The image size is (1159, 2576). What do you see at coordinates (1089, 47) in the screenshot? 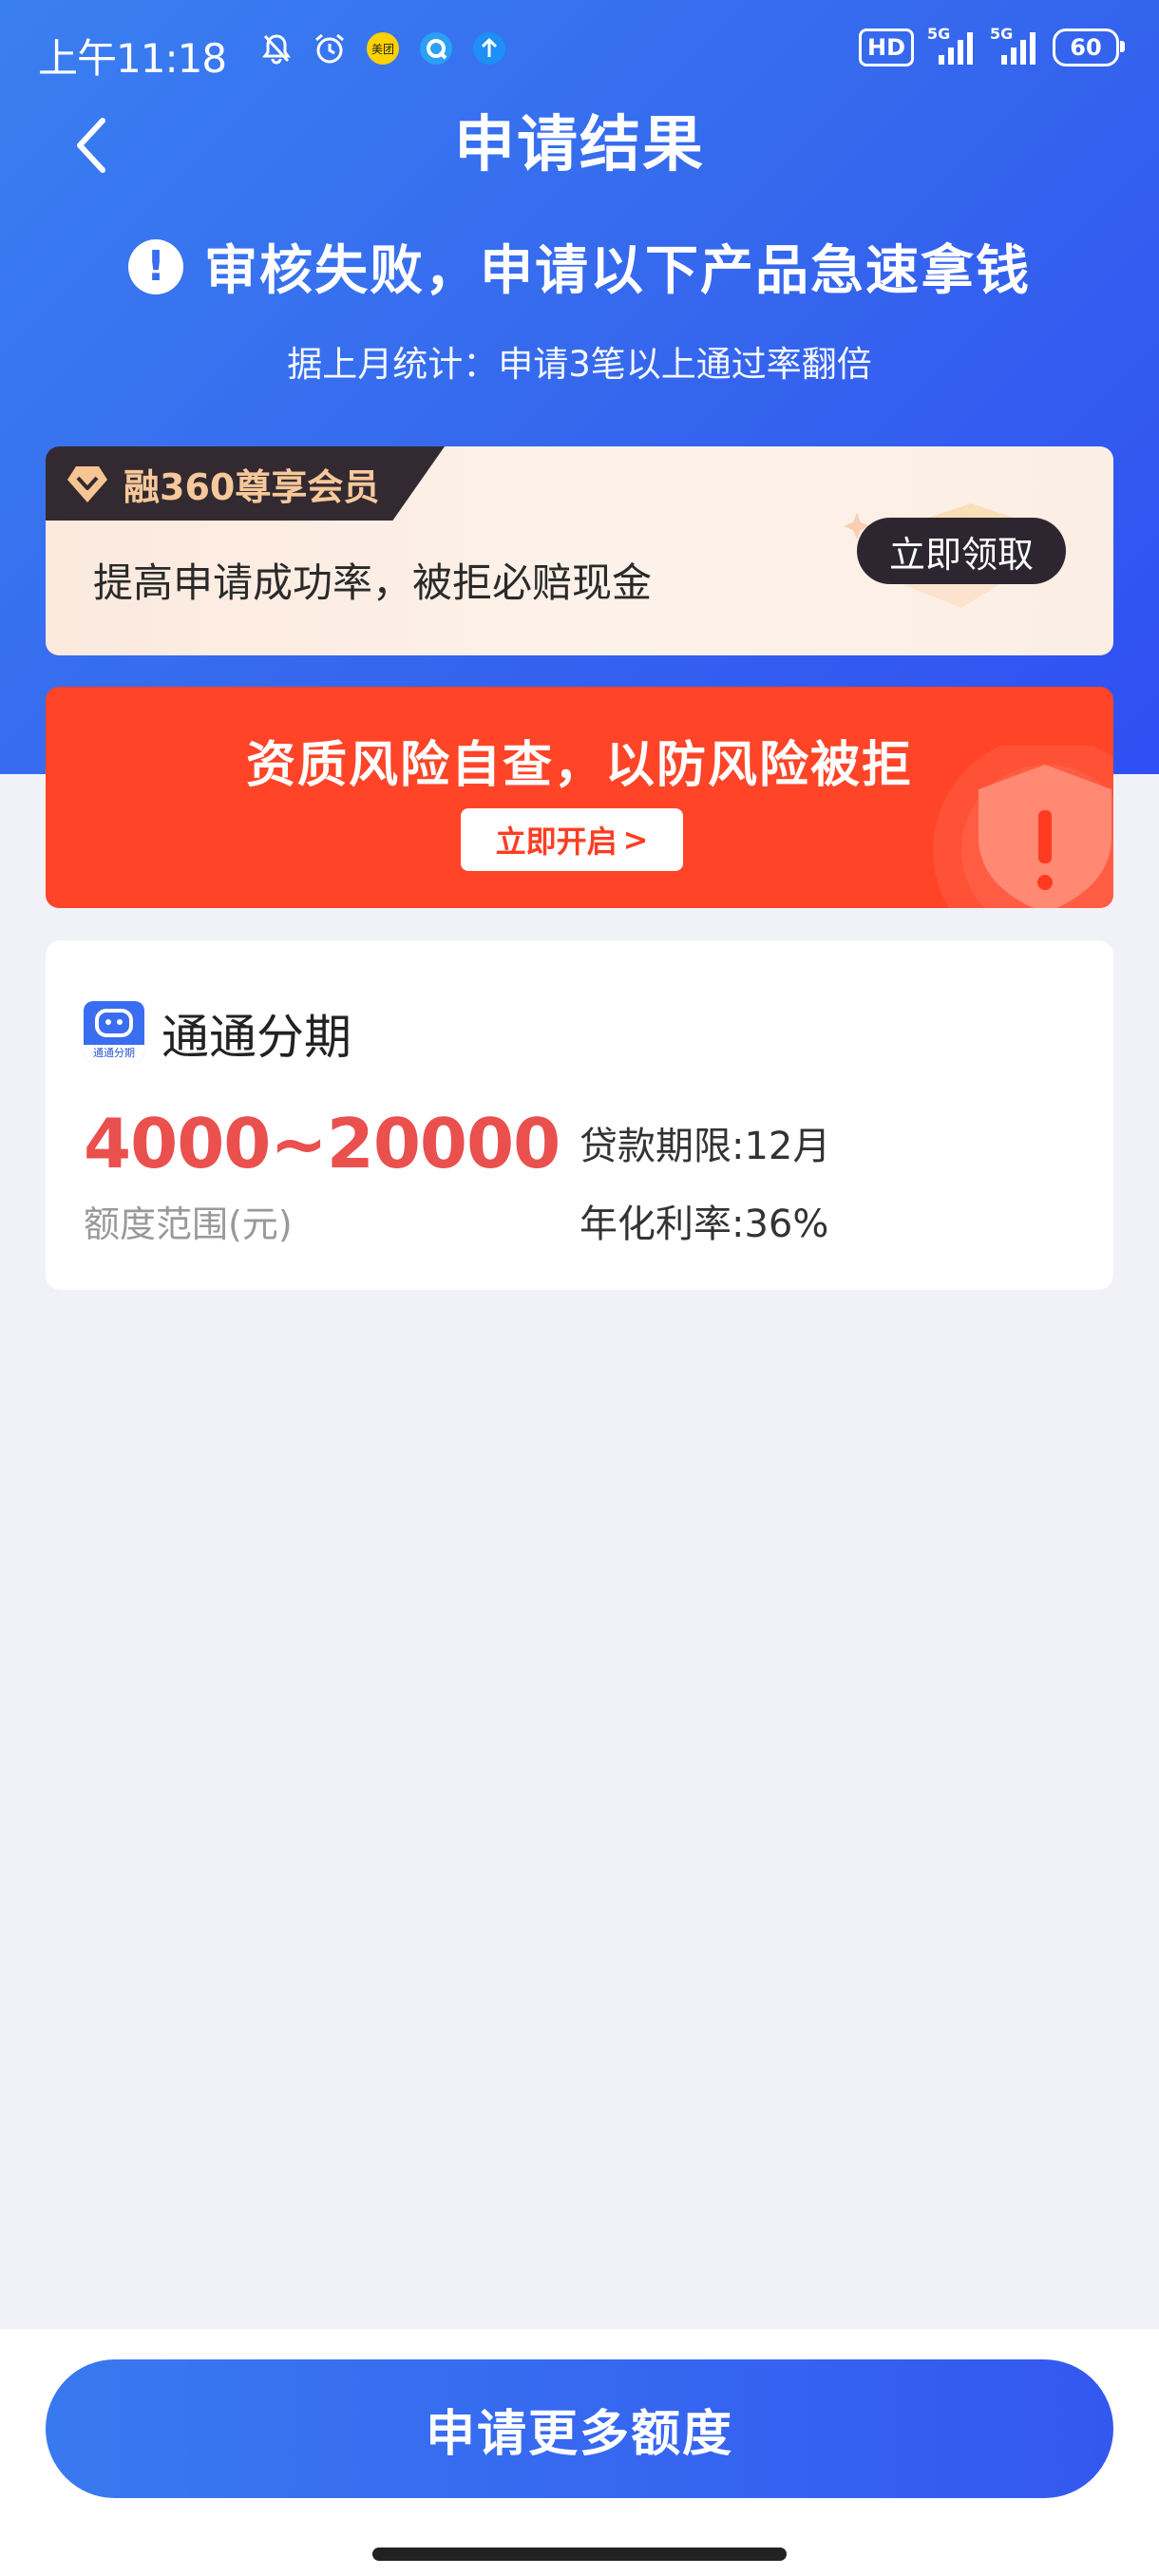
I see `battery-indicator: 60` at bounding box center [1089, 47].